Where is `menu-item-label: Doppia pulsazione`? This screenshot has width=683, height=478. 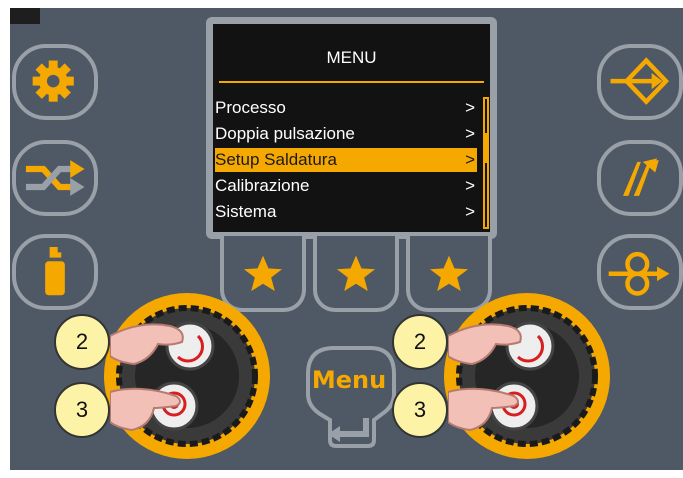 menu-item-label: Doppia pulsazione is located at coordinates (285, 133).